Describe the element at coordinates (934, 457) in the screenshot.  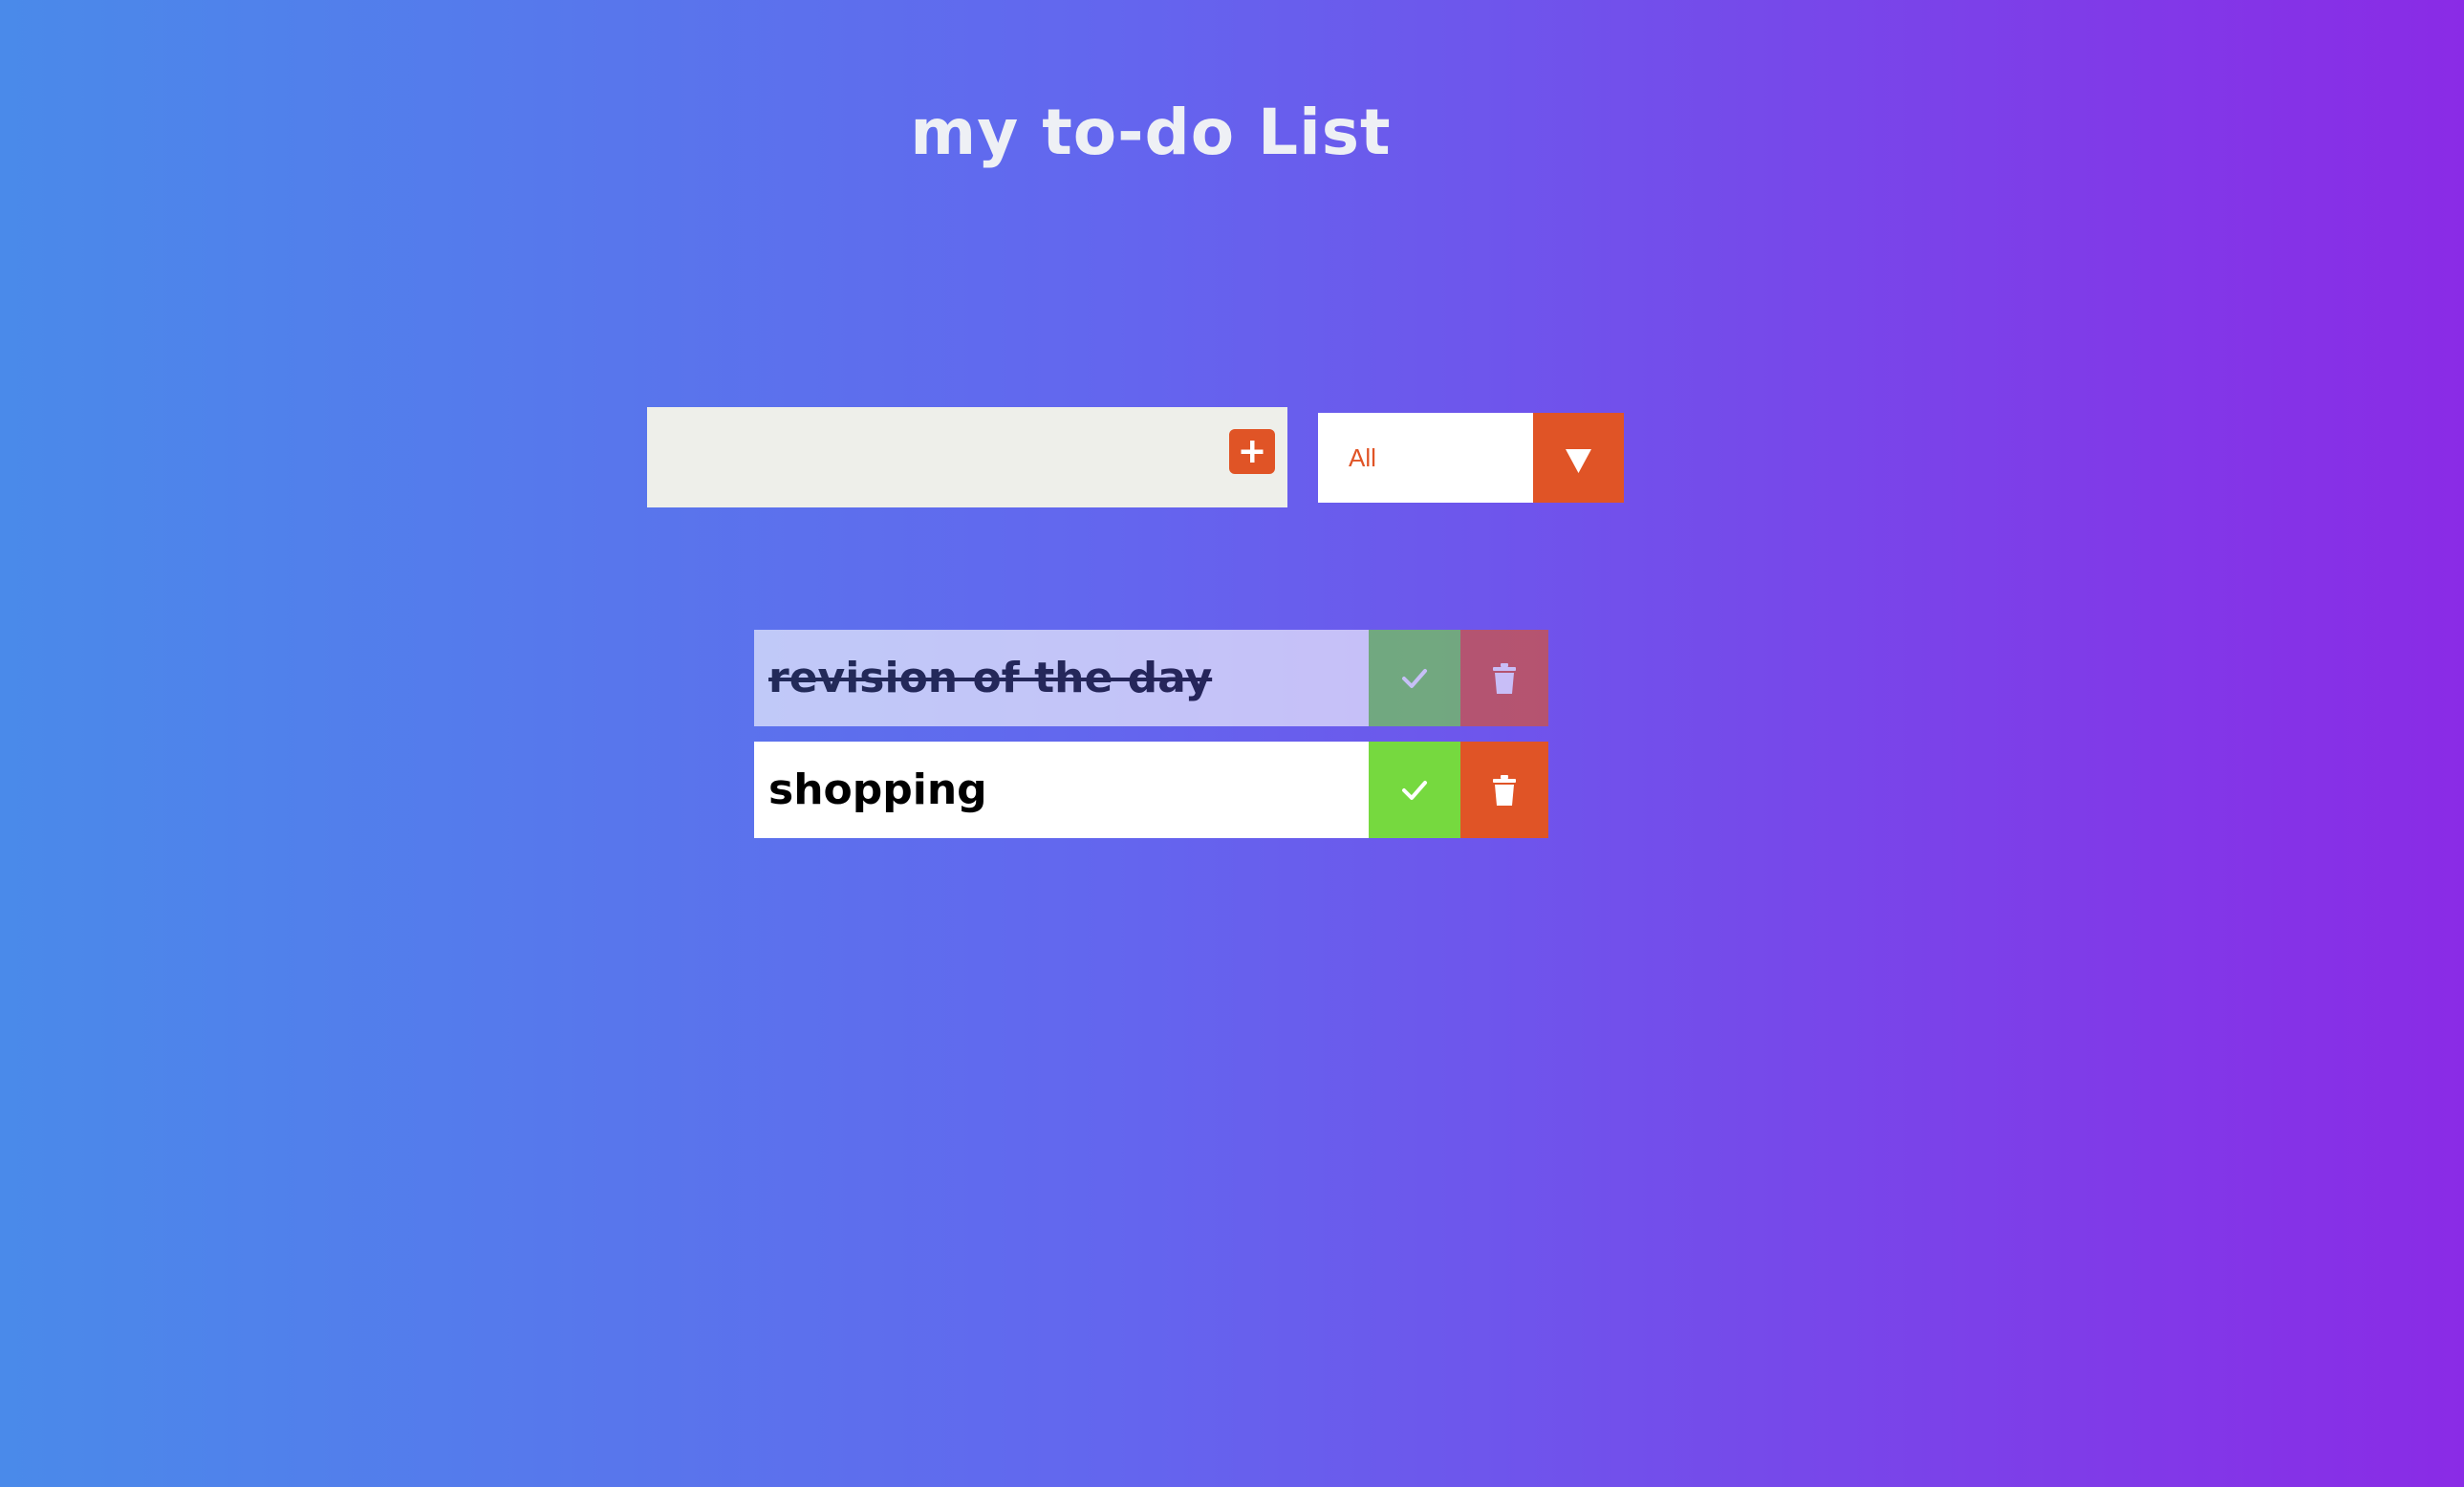
I see `todo-input` at that location.